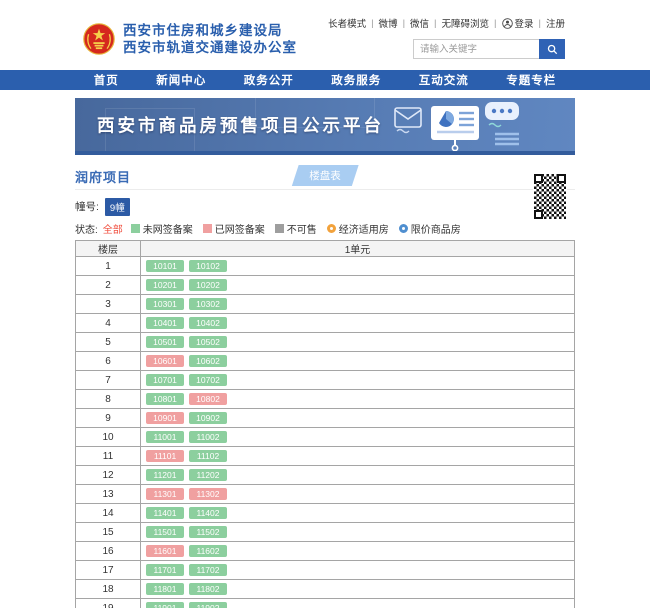 This screenshot has height=608, width=650. What do you see at coordinates (165, 512) in the screenshot?
I see `unit-cell-11401: 11401` at bounding box center [165, 512].